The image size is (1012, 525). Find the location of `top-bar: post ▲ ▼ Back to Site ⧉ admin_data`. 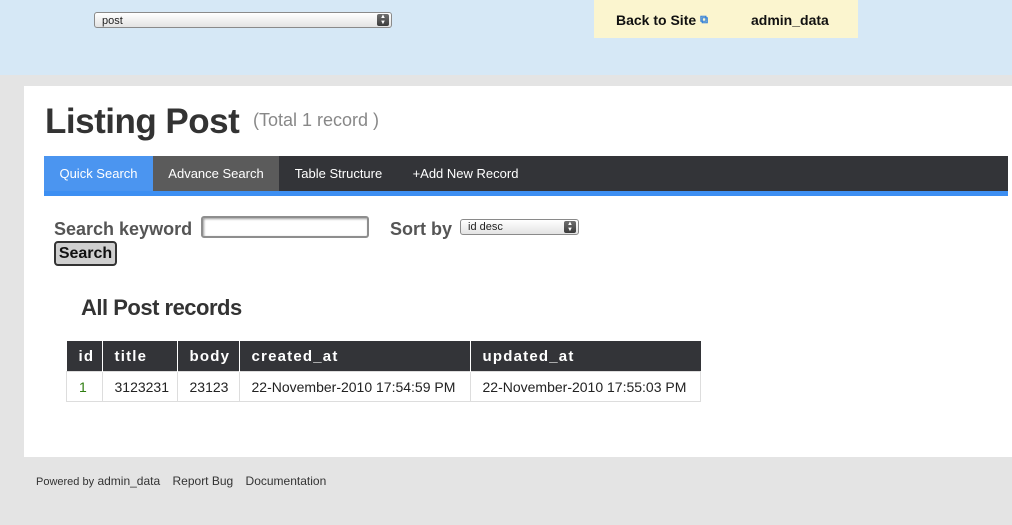

top-bar: post ▲ ▼ Back to Site ⧉ admin_data is located at coordinates (506, 37).